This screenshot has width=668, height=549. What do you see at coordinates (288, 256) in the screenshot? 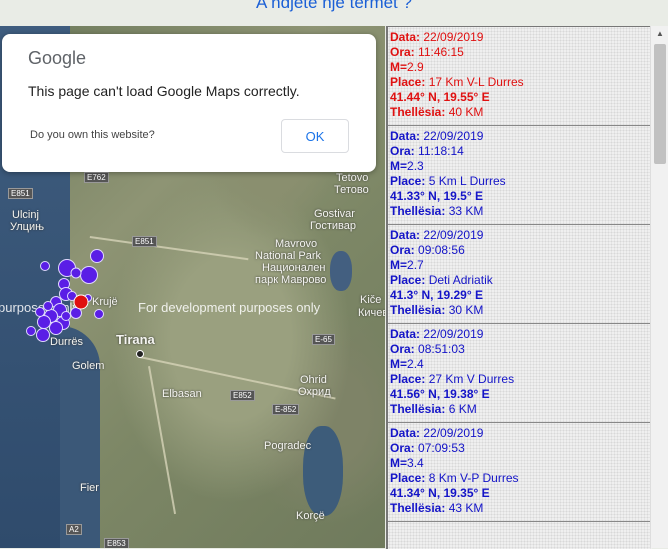
I see `map-label-national-park: National Park` at bounding box center [288, 256].